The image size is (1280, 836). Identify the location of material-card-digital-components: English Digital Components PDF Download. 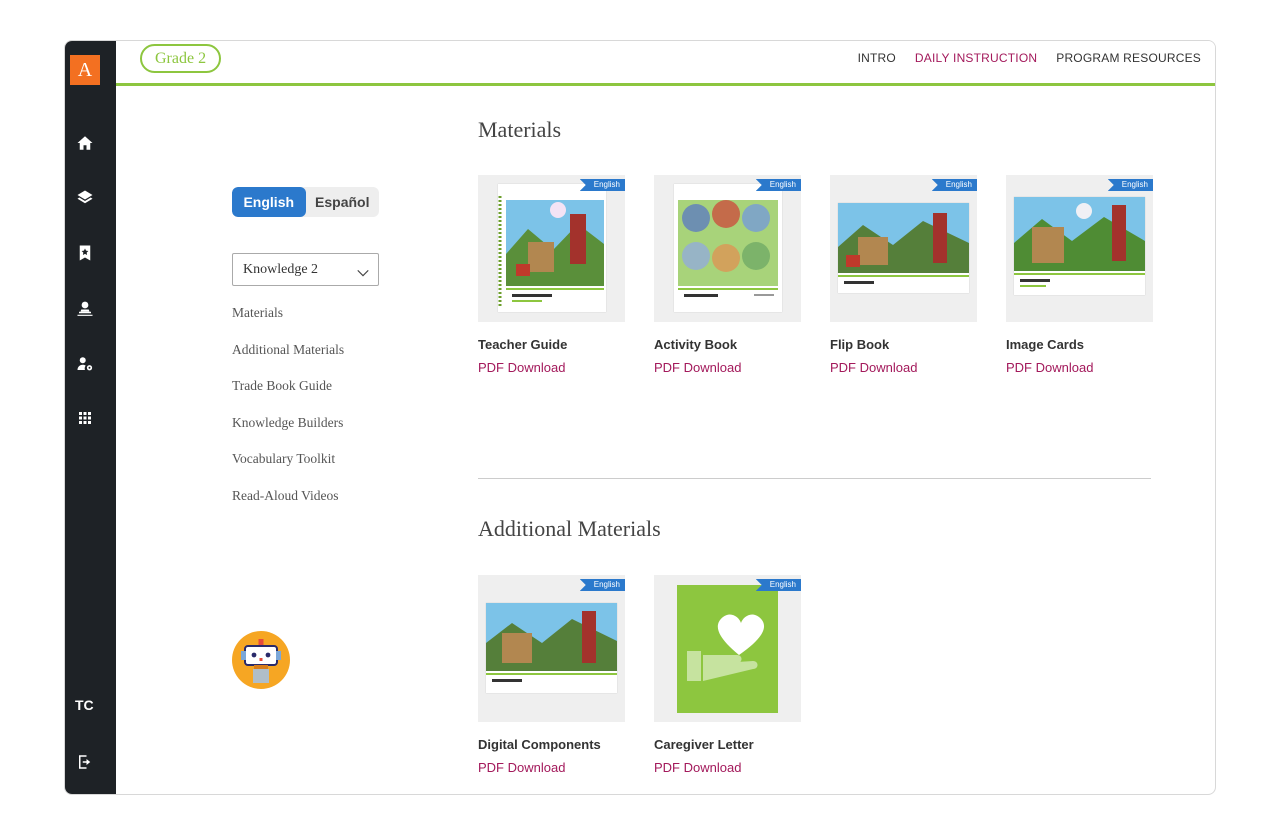
(551, 675).